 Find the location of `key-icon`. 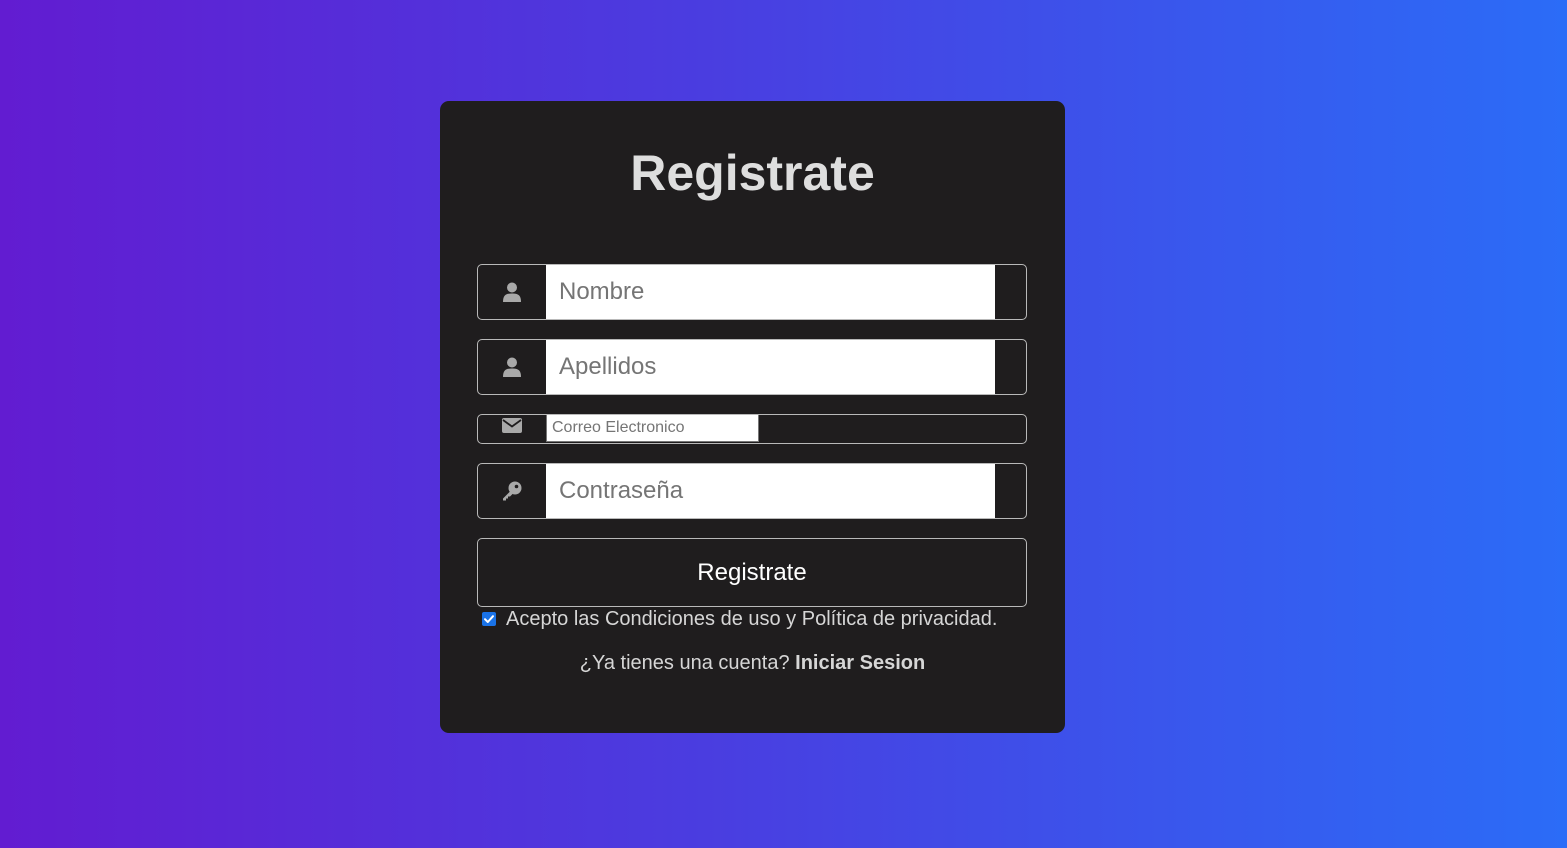

key-icon is located at coordinates (512, 491).